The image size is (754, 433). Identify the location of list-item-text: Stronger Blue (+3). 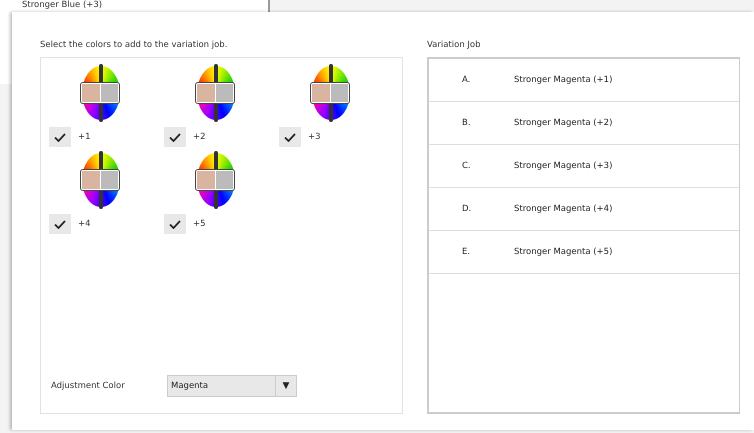
(62, 5).